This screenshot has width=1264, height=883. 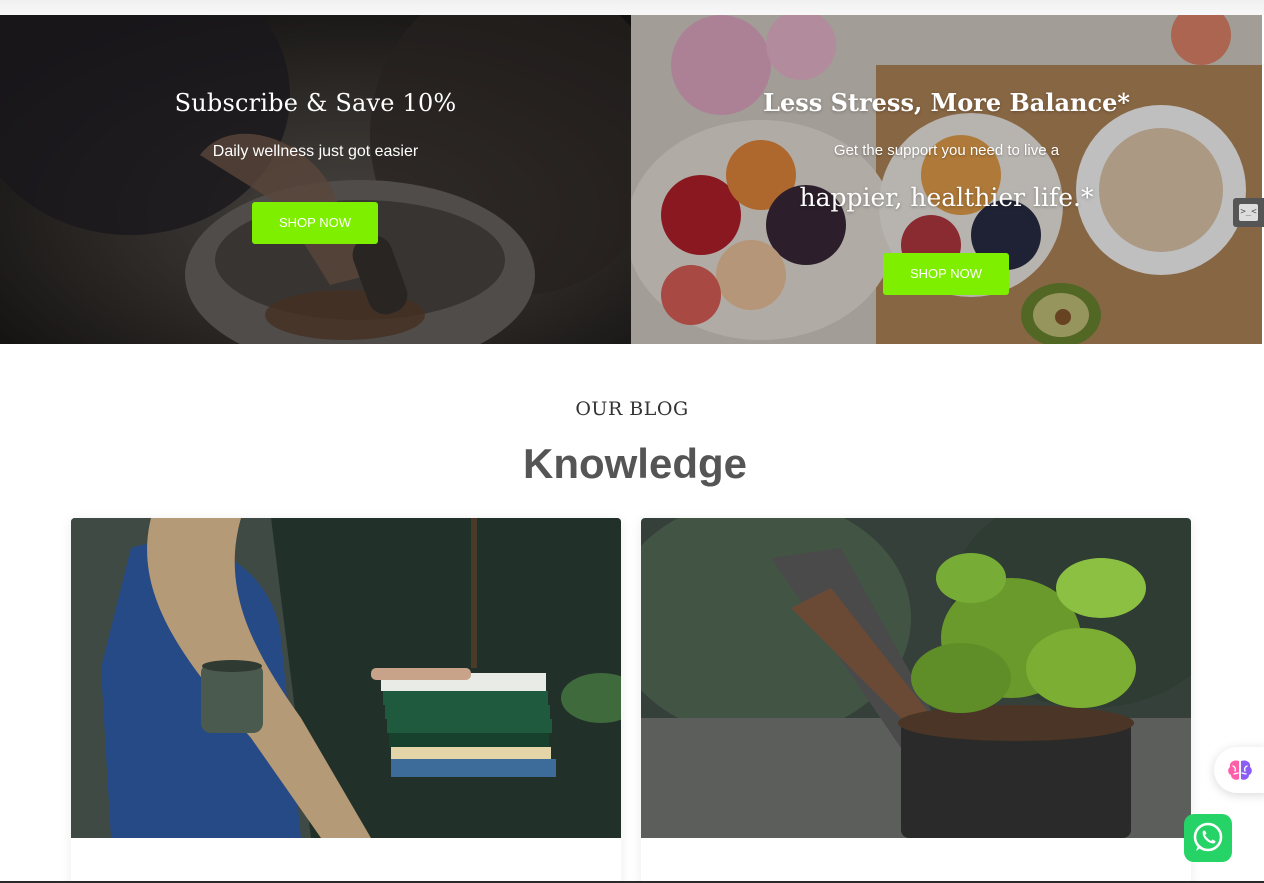 What do you see at coordinates (946, 197) in the screenshot?
I see `banner-subtitle-emphasis: happier, healthier life.*` at bounding box center [946, 197].